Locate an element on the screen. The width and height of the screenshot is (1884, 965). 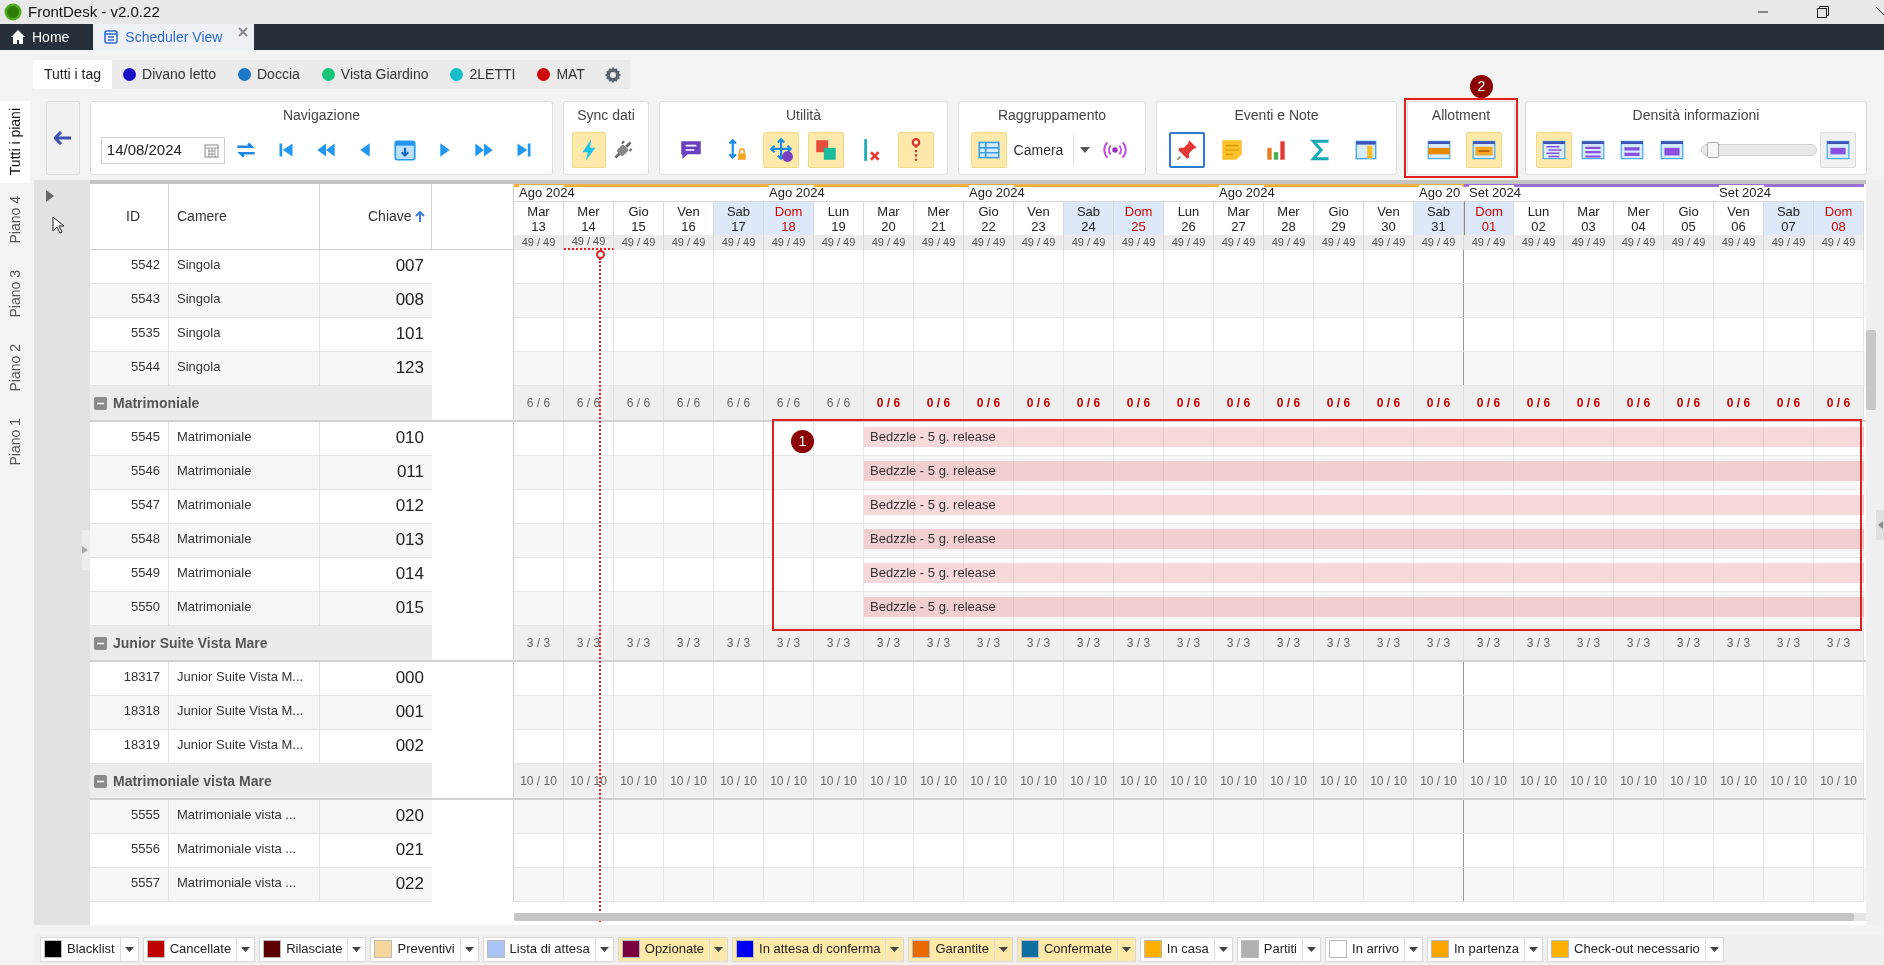
tag-tab: Divano letto is located at coordinates (169, 74).